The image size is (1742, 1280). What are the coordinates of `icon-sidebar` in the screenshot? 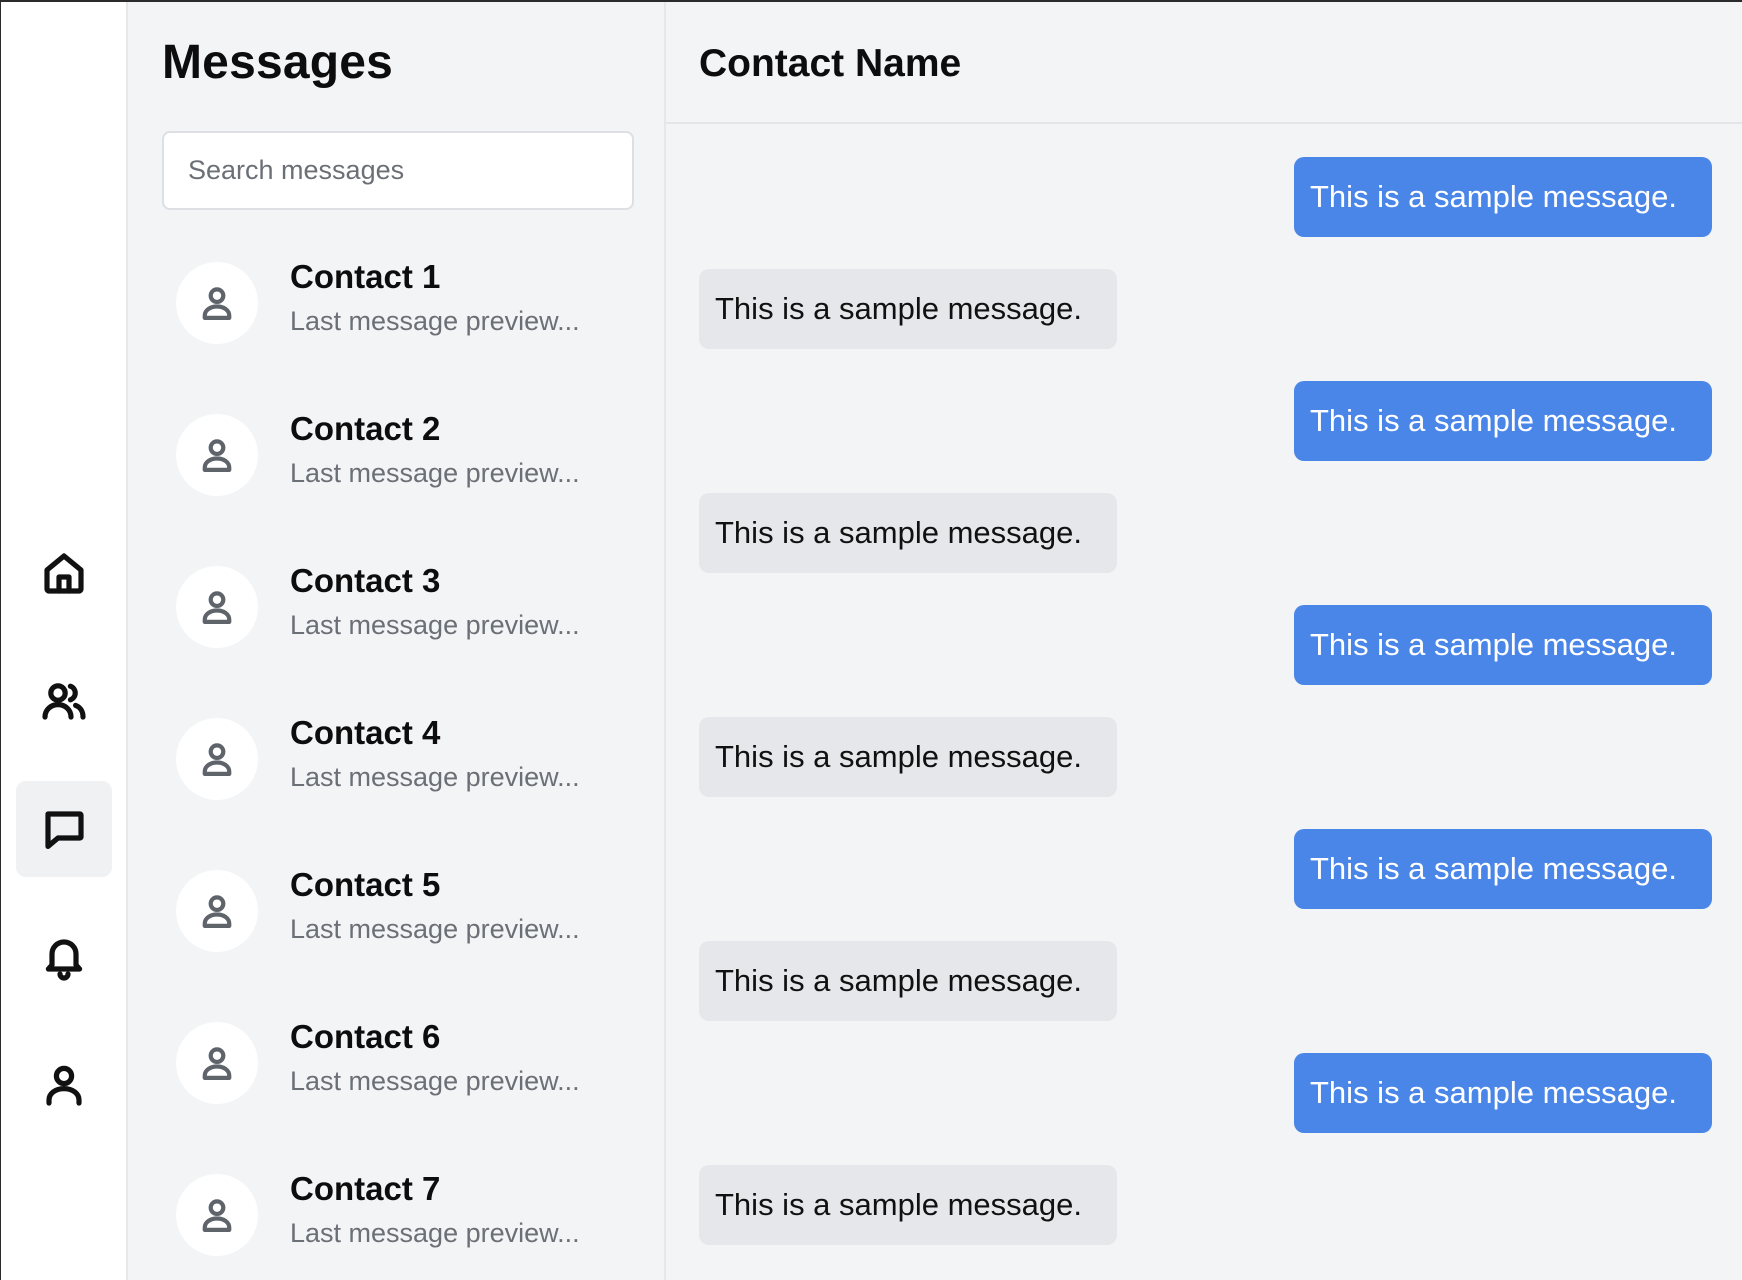 It's located at (64, 641).